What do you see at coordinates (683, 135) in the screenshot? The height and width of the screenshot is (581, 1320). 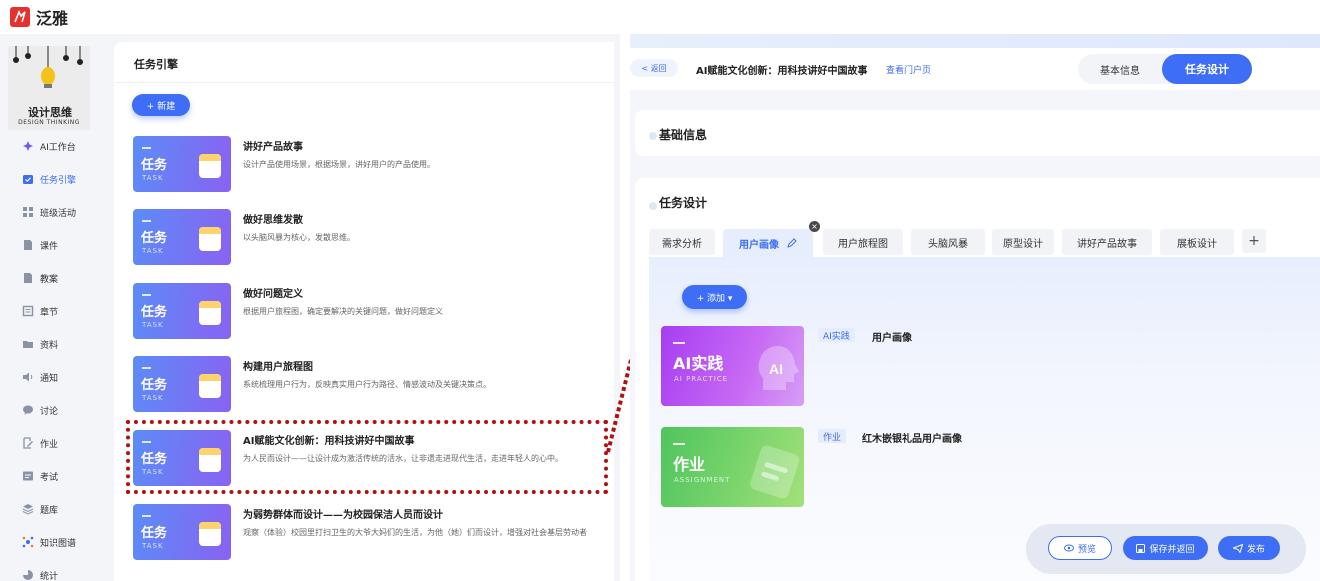 I see `section-title: 基础信息` at bounding box center [683, 135].